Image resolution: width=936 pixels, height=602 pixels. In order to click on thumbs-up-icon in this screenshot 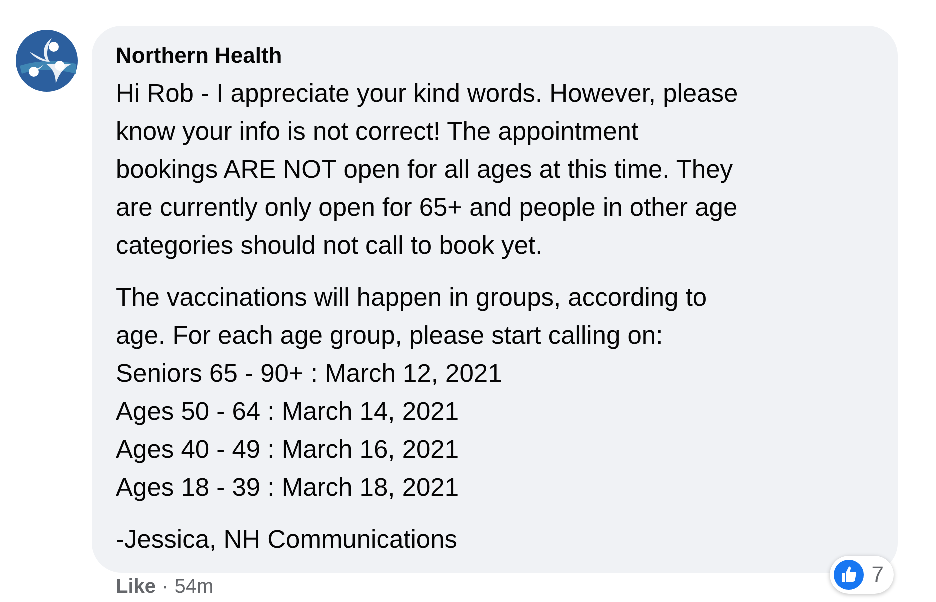, I will do `click(849, 575)`.